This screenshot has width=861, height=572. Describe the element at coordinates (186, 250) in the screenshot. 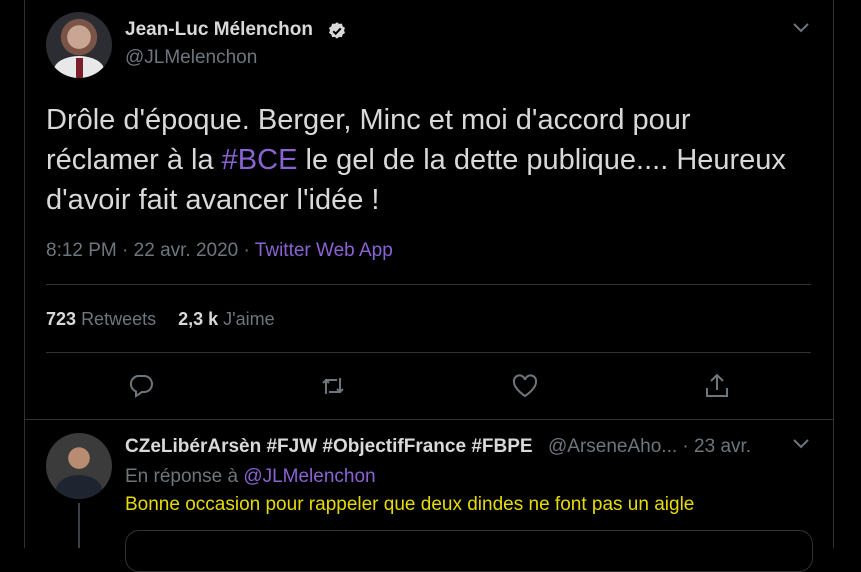

I see `tweet-date: 22 avr. 2020` at that location.